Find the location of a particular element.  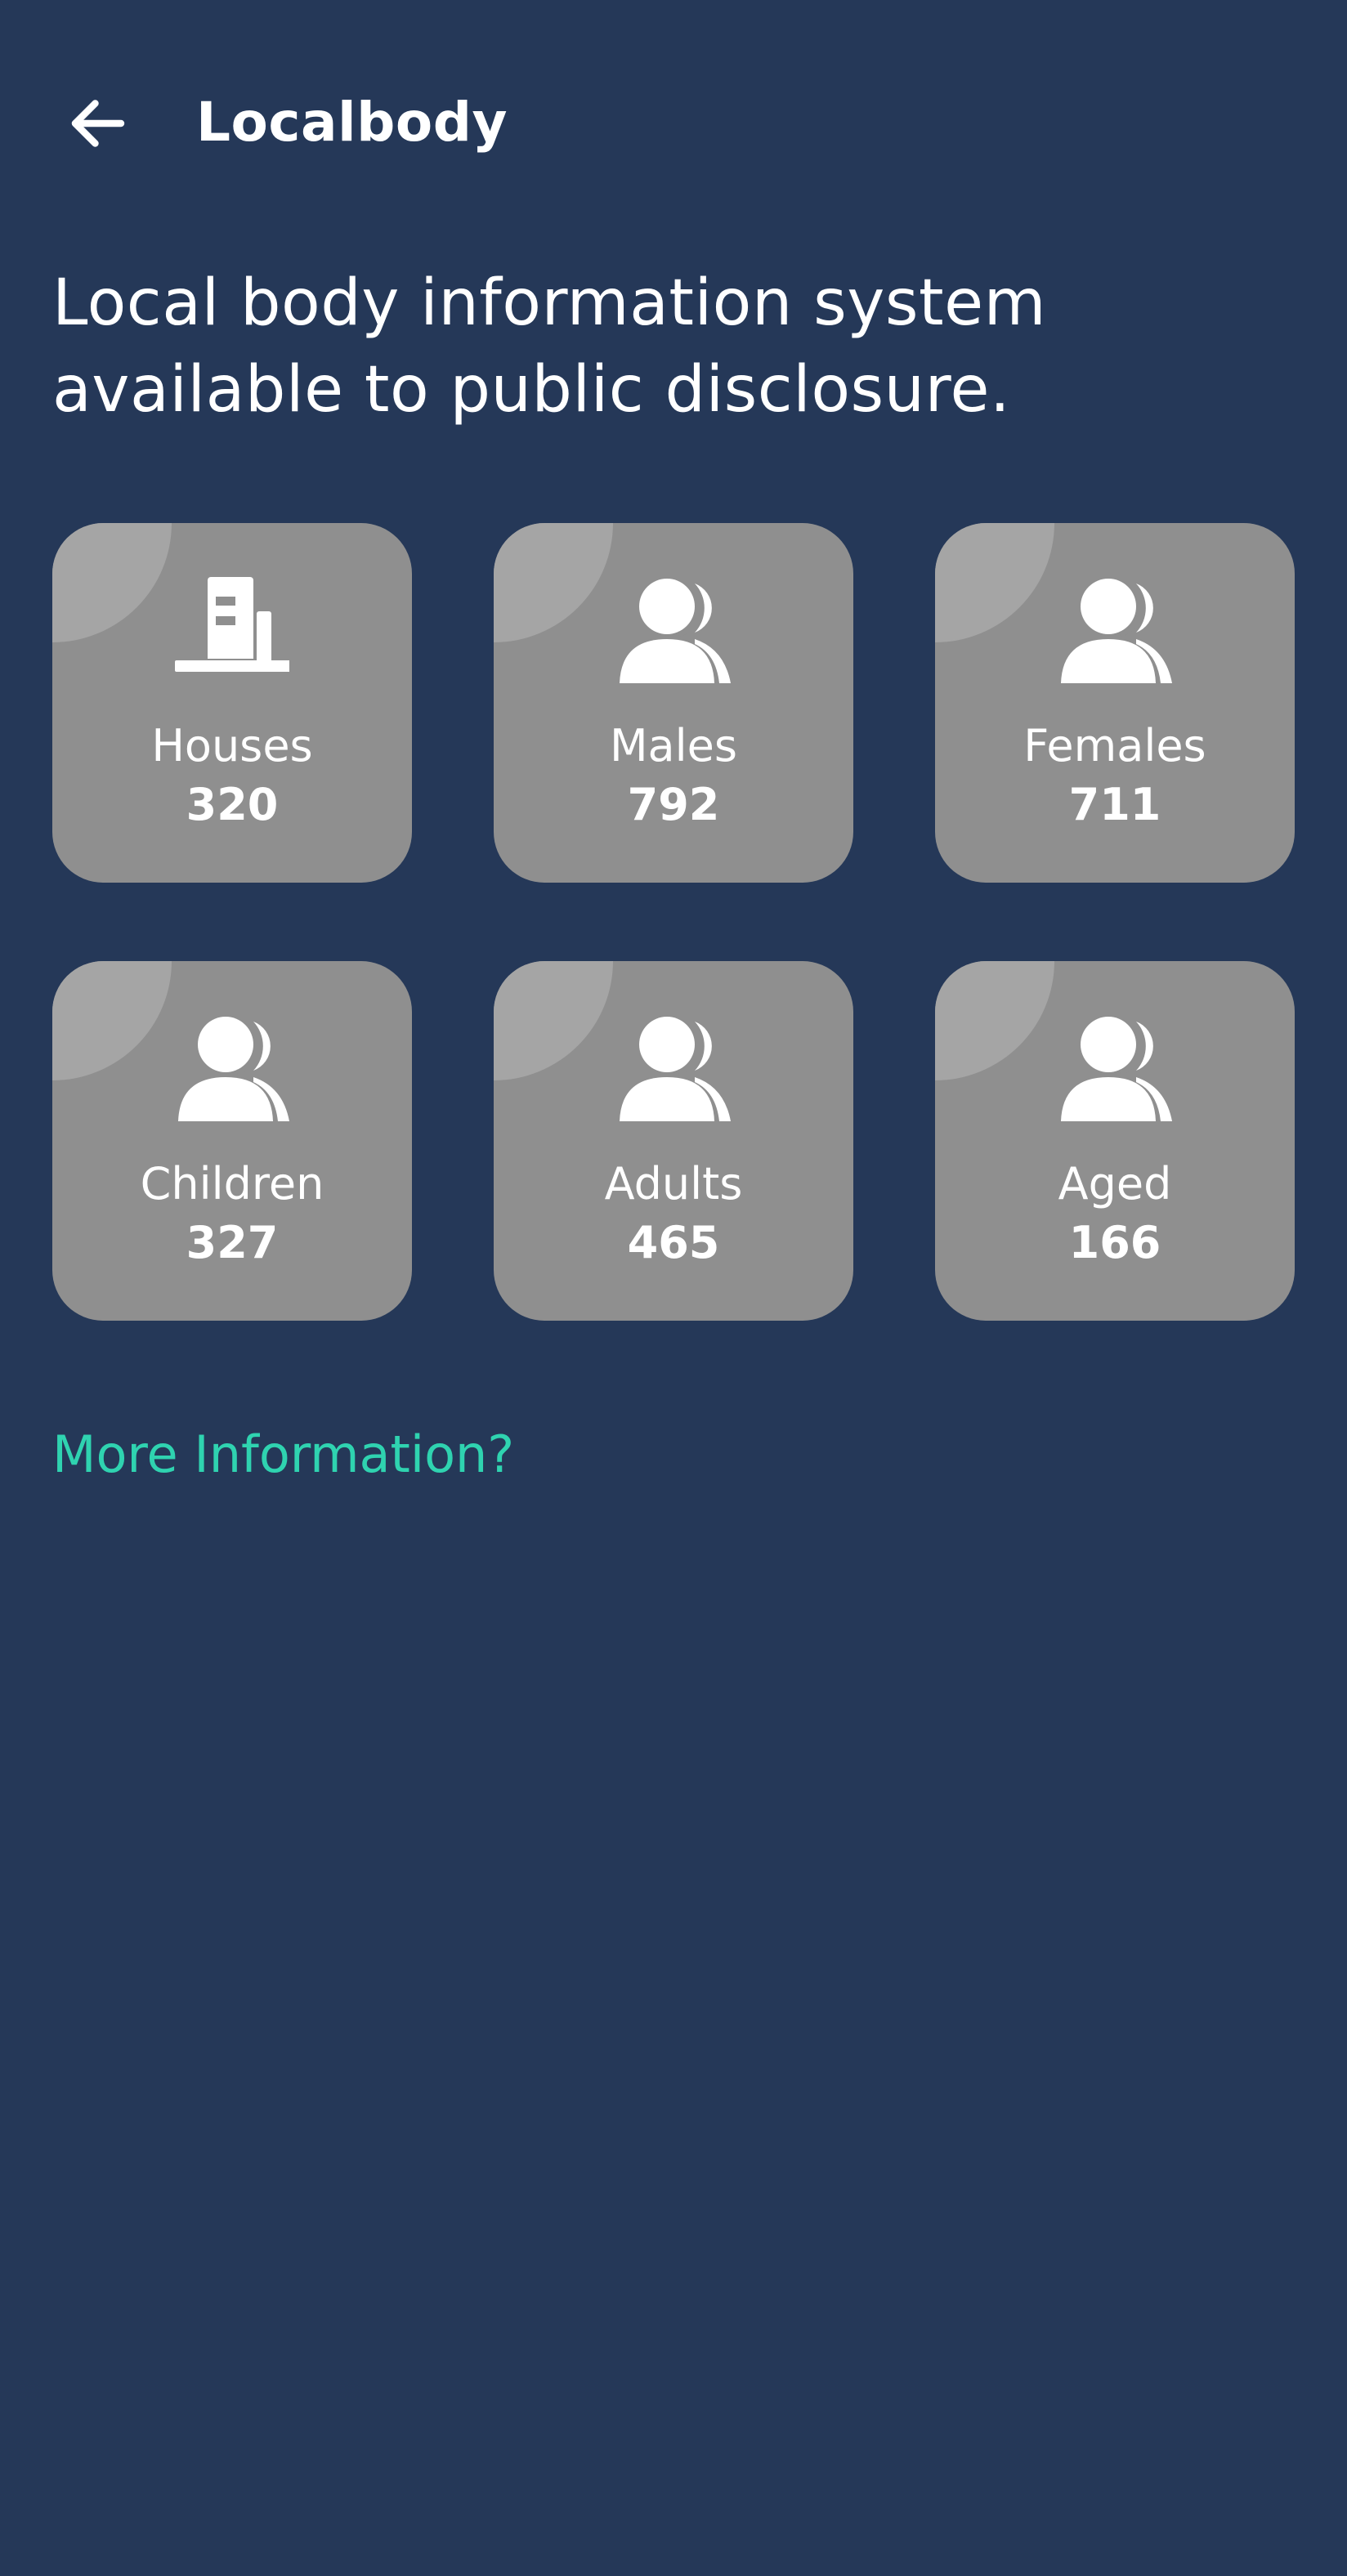

stat-value: 465 is located at coordinates (673, 1242).